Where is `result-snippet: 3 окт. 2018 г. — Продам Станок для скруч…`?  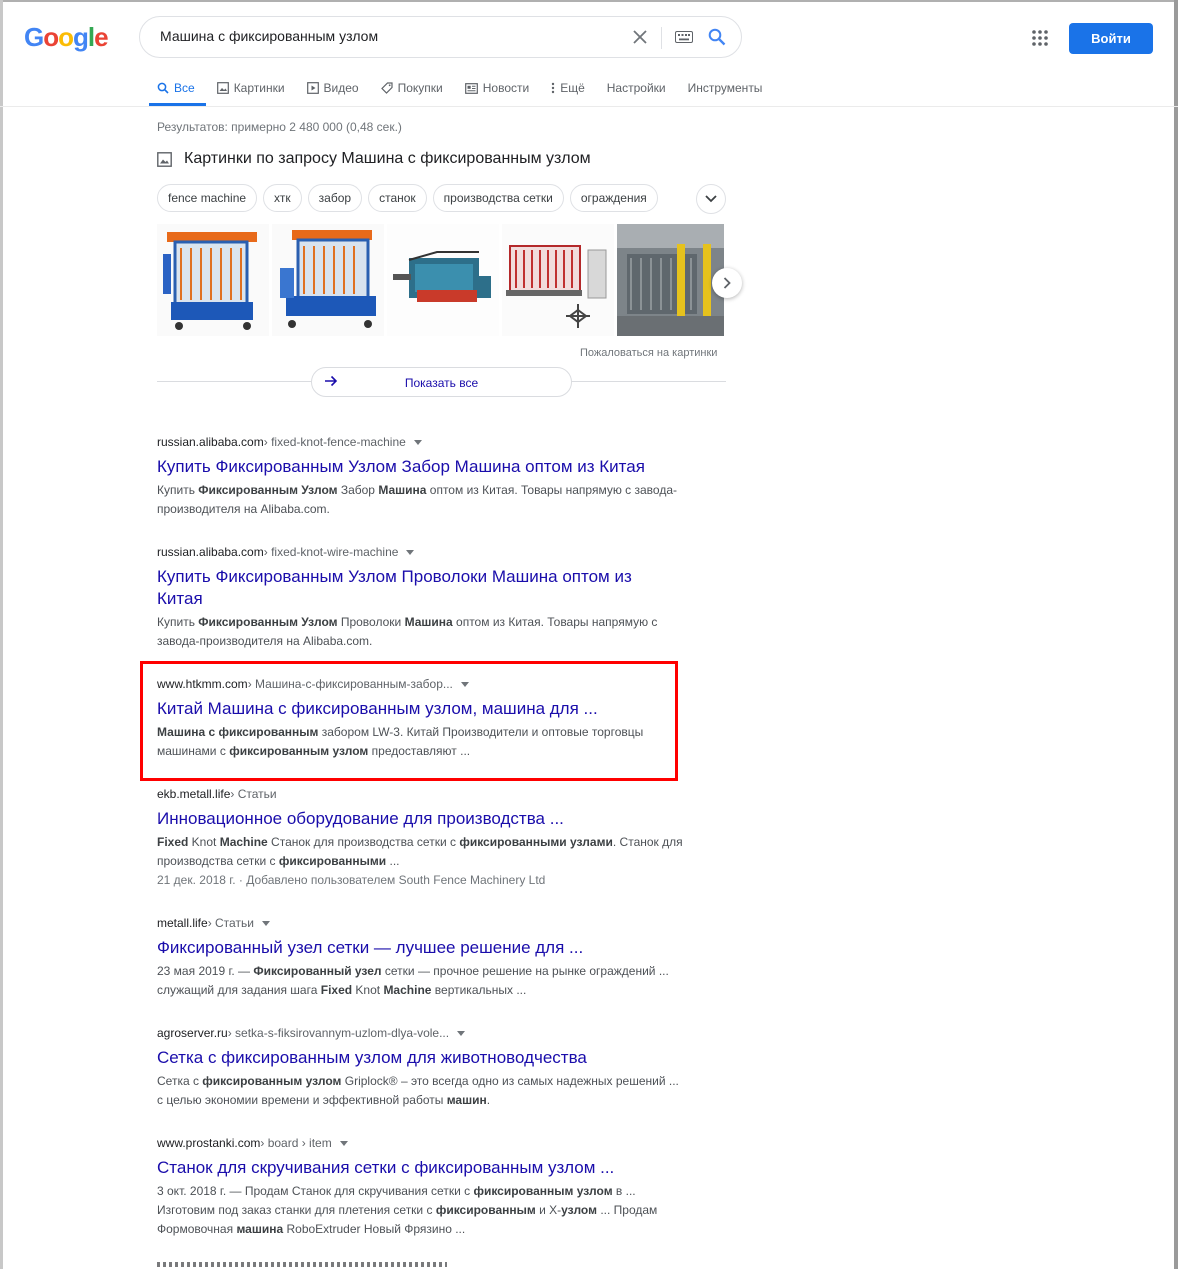 result-snippet: 3 окт. 2018 г. — Продам Станок для скруч… is located at coordinates (407, 1210).